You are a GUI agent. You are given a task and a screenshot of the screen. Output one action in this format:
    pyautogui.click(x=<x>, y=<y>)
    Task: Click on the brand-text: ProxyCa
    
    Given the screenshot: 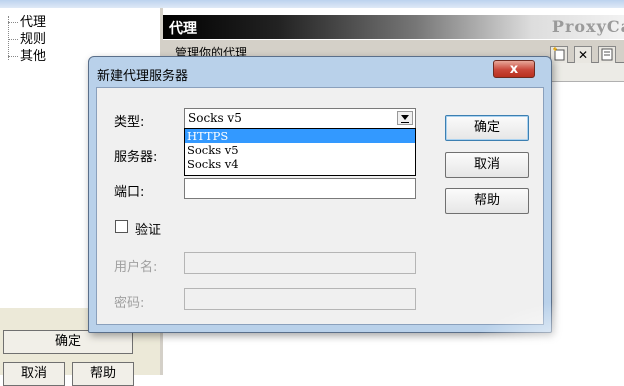 What is the action you would take?
    pyautogui.click(x=587, y=26)
    